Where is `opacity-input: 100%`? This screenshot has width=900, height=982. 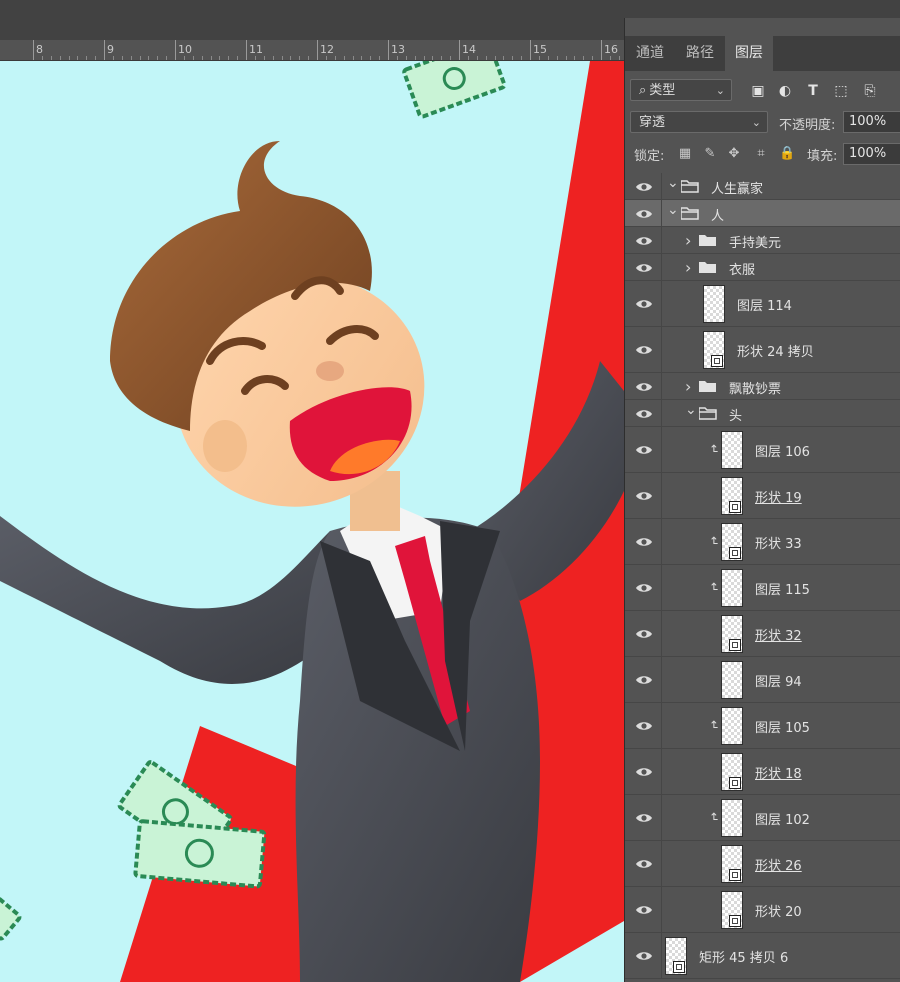 opacity-input: 100% is located at coordinates (871, 122).